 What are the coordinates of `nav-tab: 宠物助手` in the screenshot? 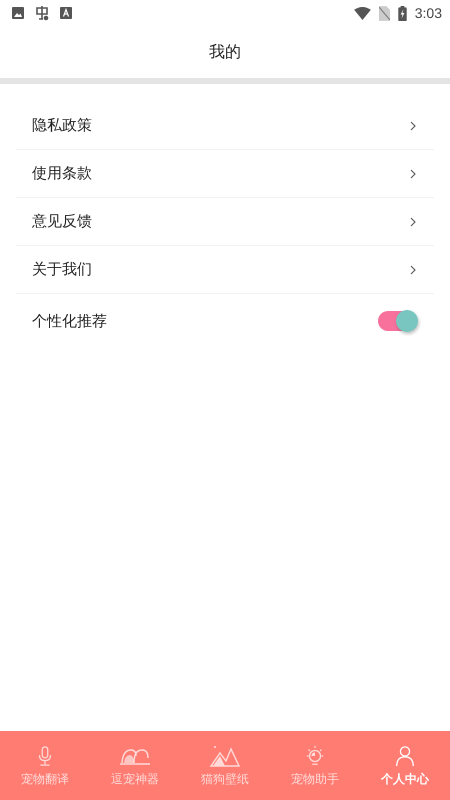 It's located at (315, 765).